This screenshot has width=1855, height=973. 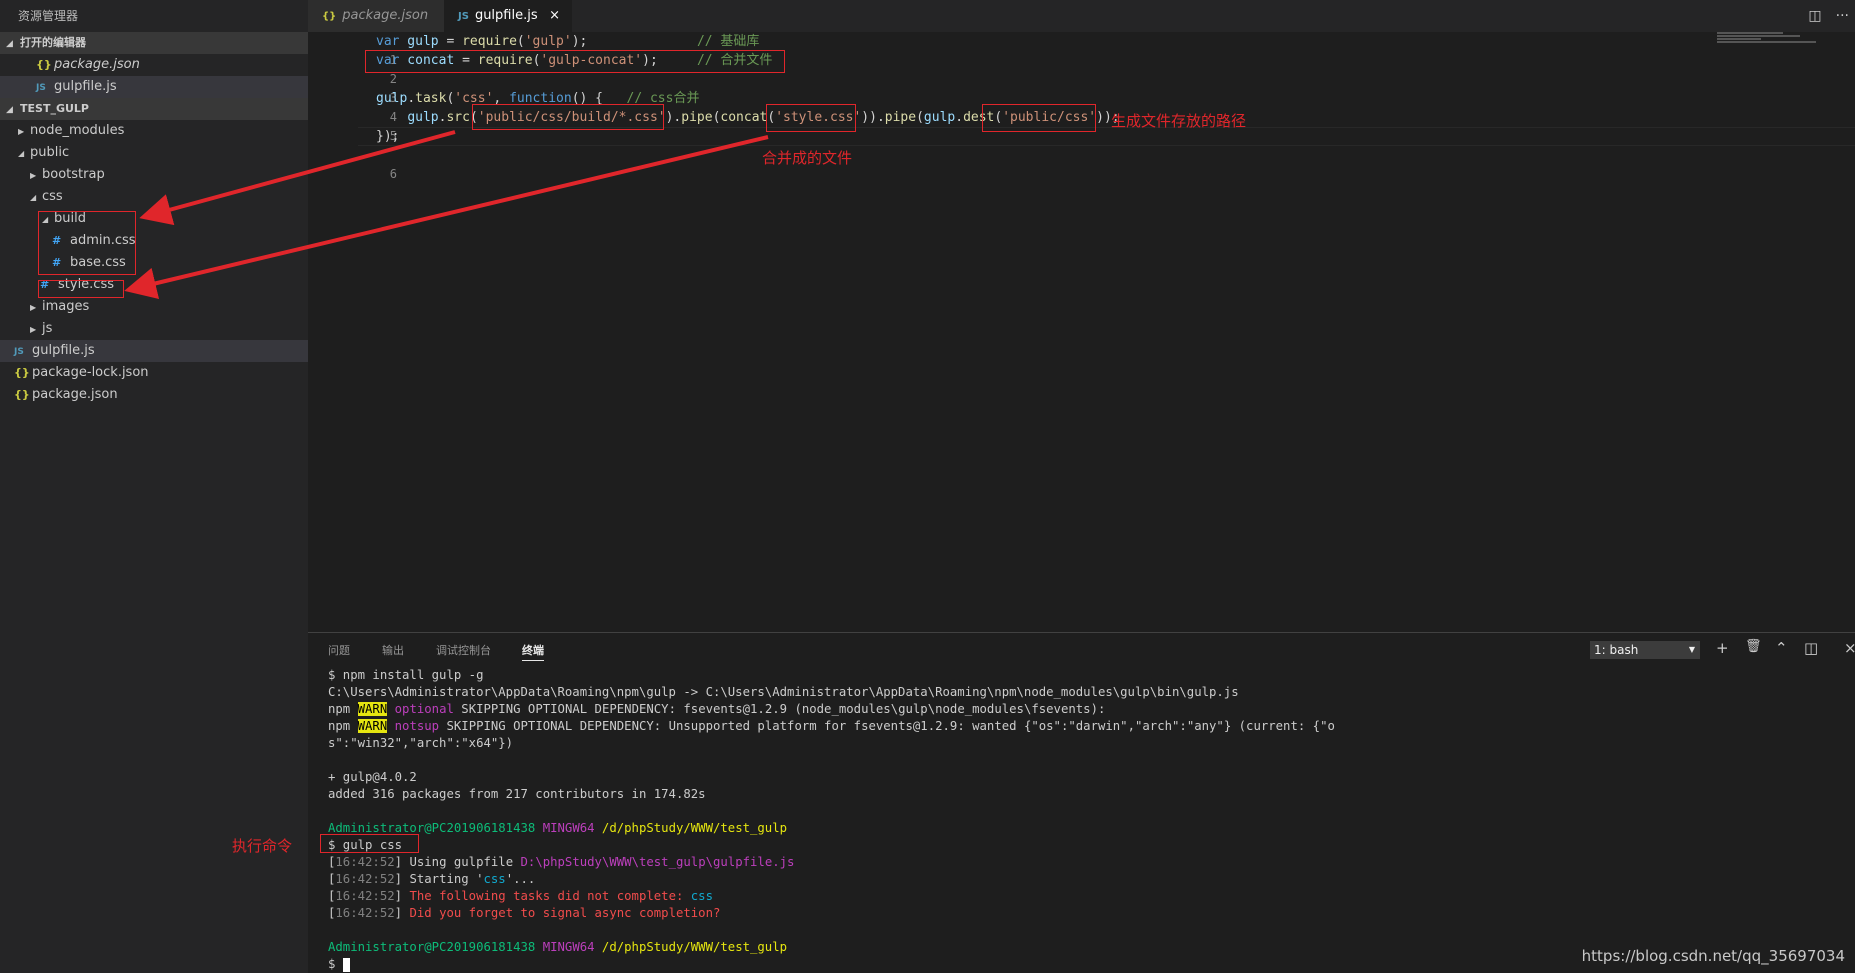 I want to click on tree-label: gulpfile.js, so click(x=63, y=350).